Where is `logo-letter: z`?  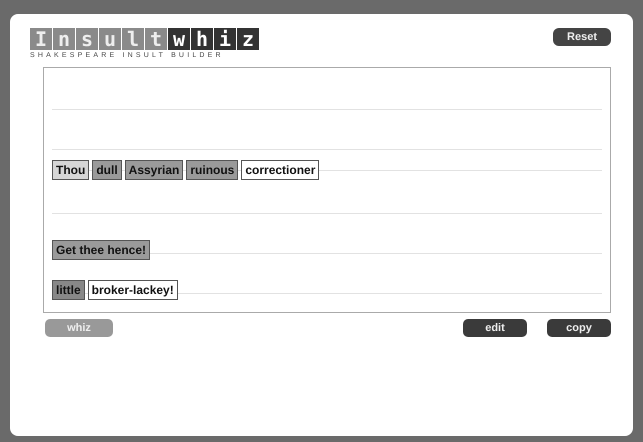
logo-letter: z is located at coordinates (248, 39).